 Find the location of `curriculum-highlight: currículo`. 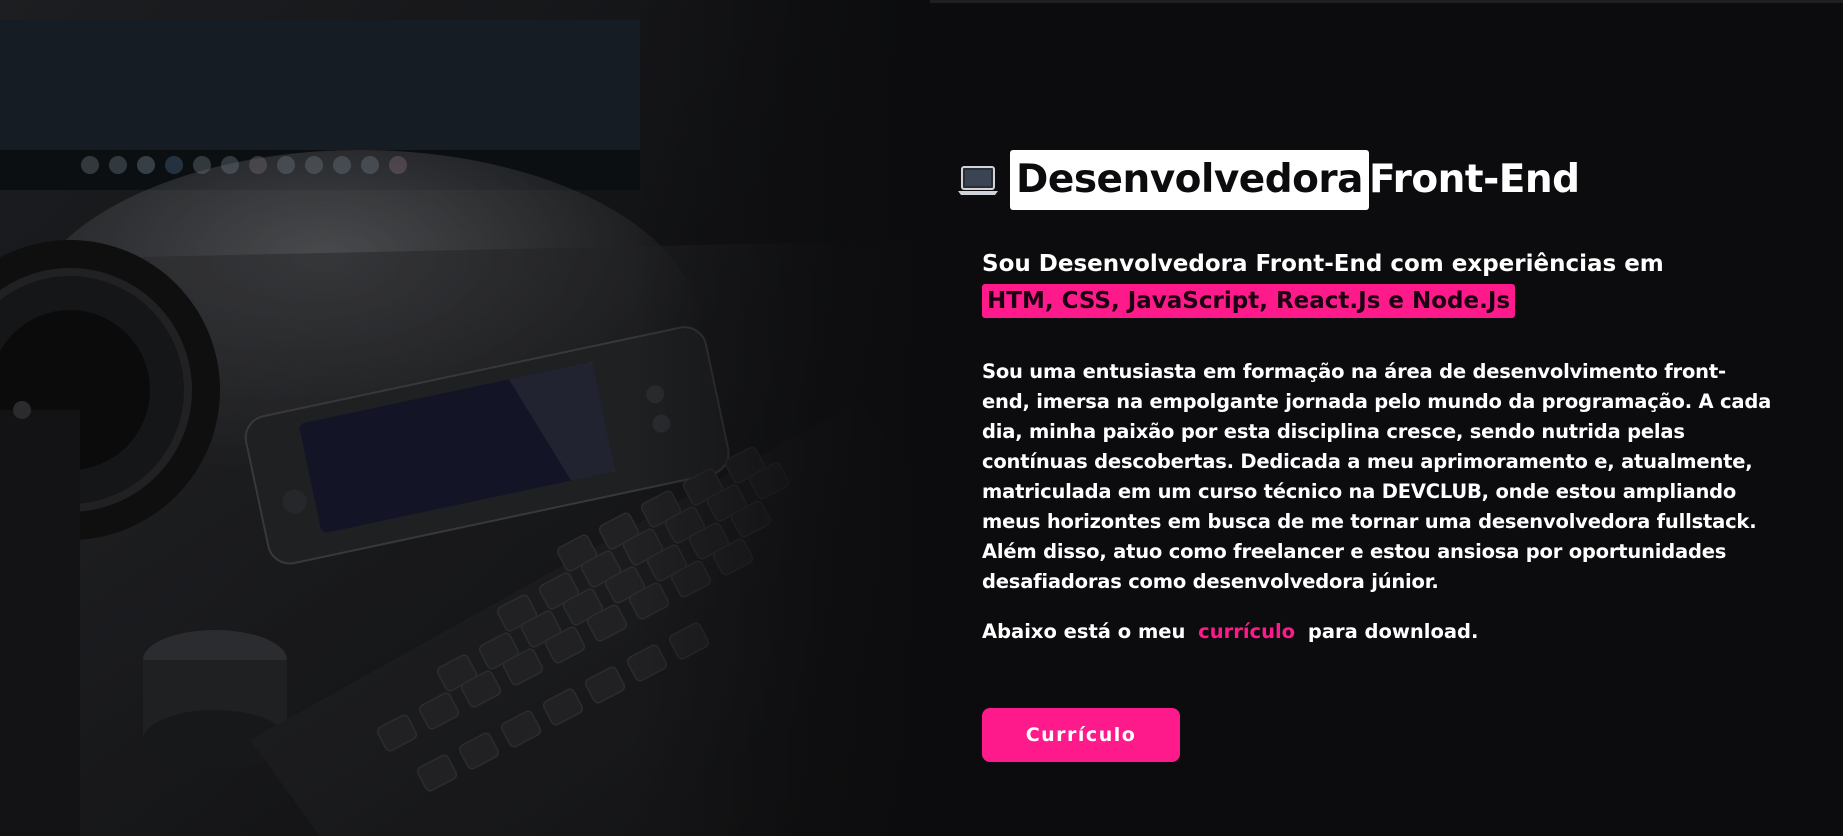

curriculum-highlight: currículo is located at coordinates (1247, 631).